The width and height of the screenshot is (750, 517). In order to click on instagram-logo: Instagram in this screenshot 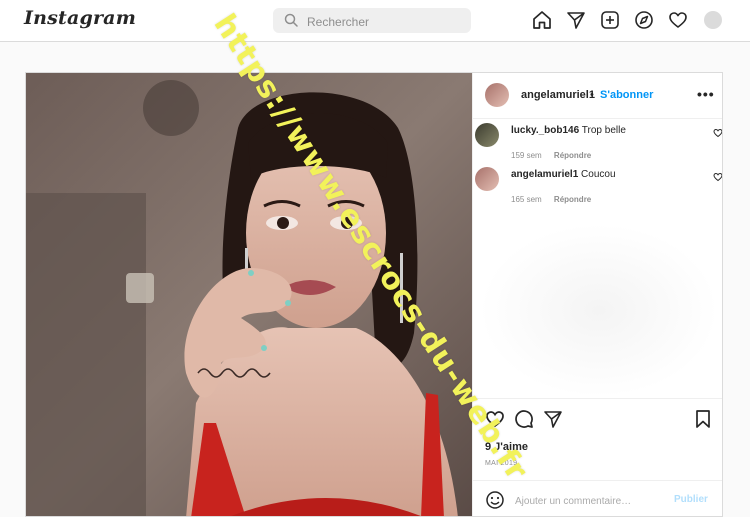, I will do `click(80, 18)`.